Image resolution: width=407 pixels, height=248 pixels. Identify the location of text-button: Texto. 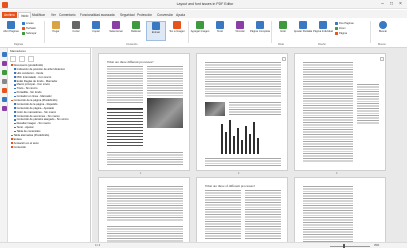
(220, 31).